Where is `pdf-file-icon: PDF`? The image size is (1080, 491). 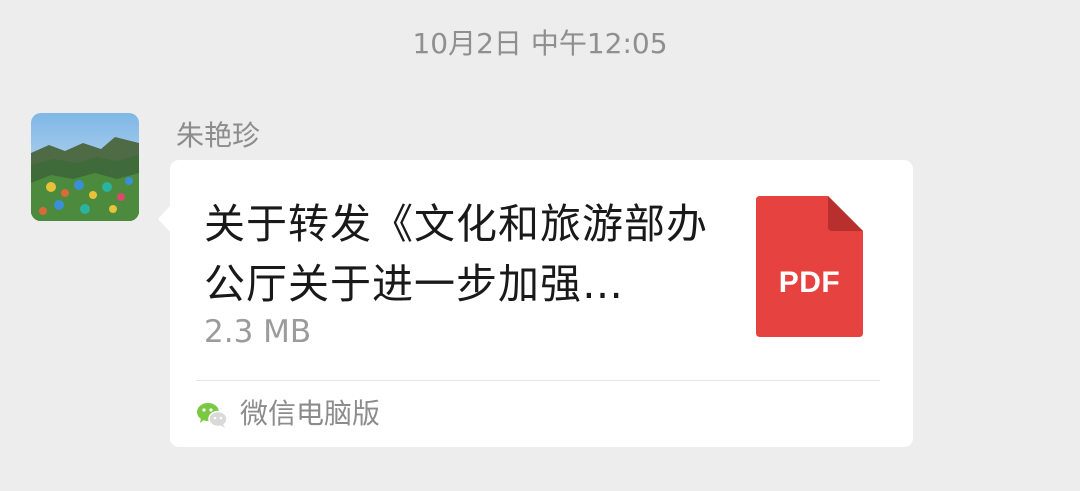 pdf-file-icon: PDF is located at coordinates (809, 266).